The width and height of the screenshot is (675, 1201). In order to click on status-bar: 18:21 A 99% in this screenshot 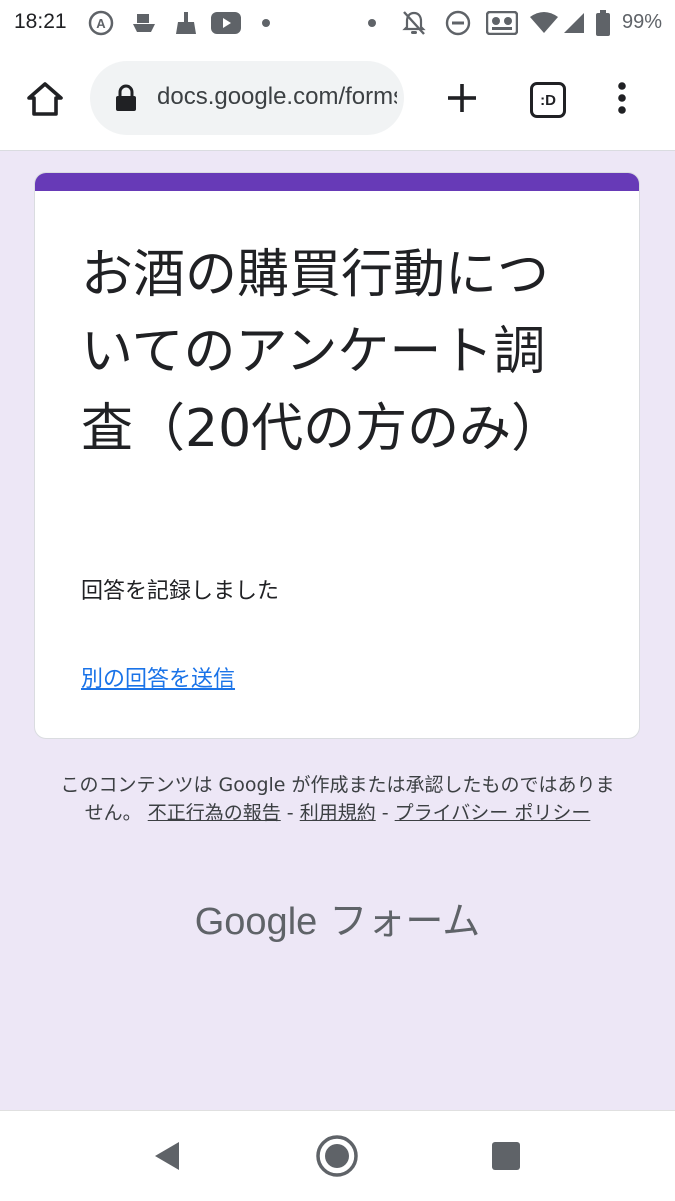, I will do `click(337, 23)`.